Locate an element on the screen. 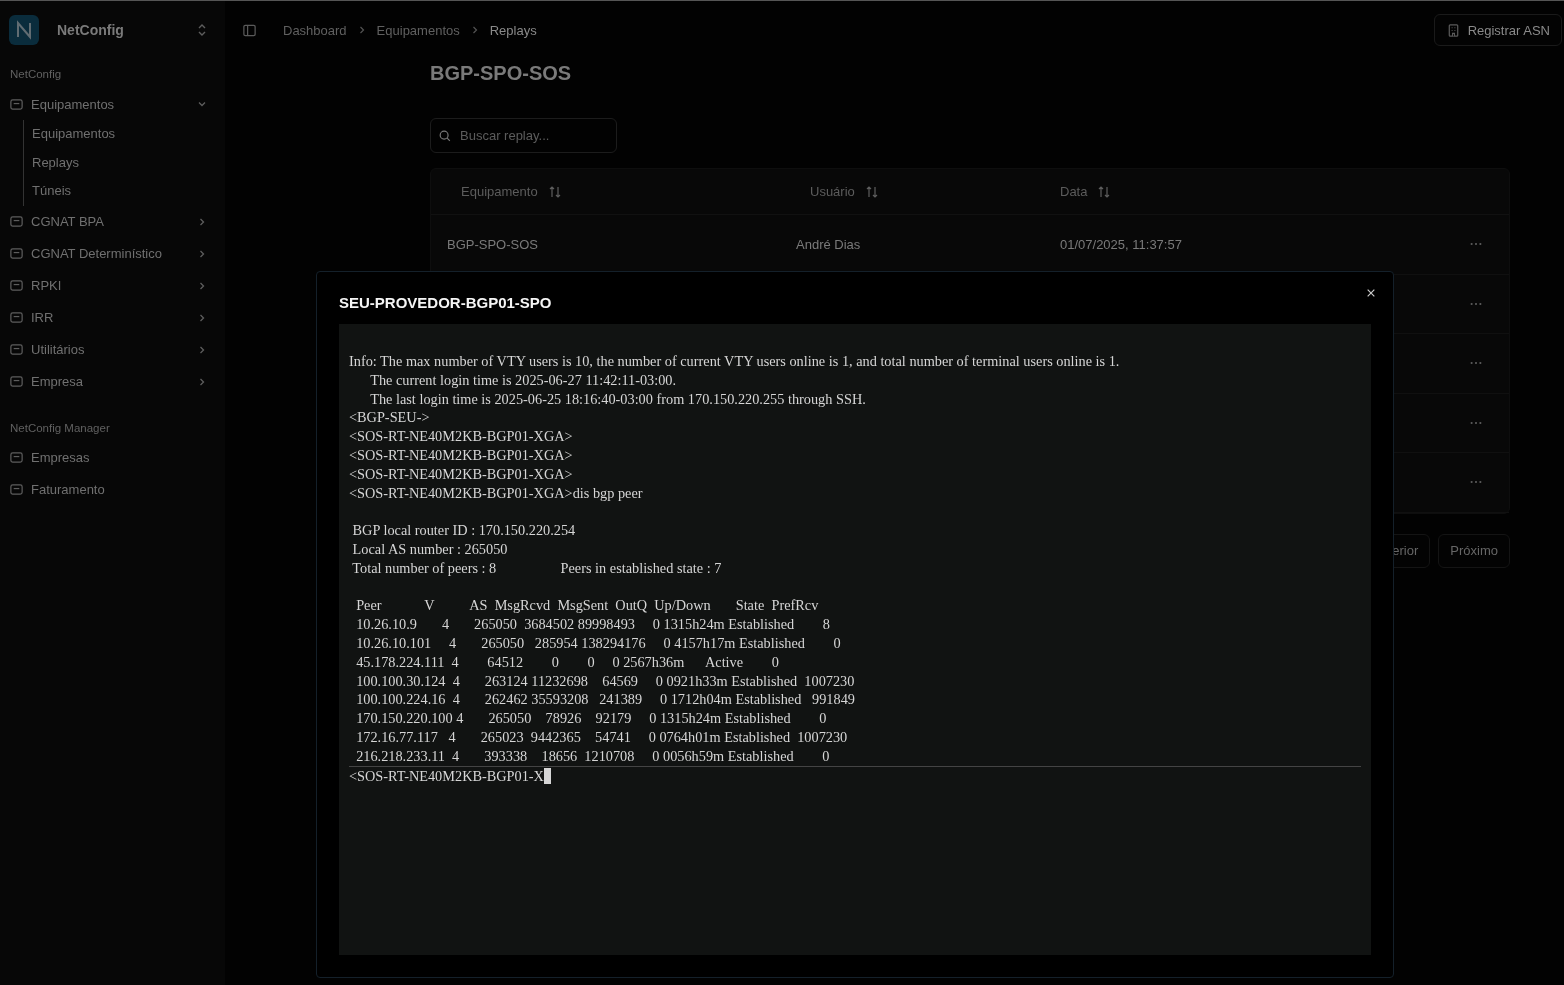  close-icon is located at coordinates (1371, 293).